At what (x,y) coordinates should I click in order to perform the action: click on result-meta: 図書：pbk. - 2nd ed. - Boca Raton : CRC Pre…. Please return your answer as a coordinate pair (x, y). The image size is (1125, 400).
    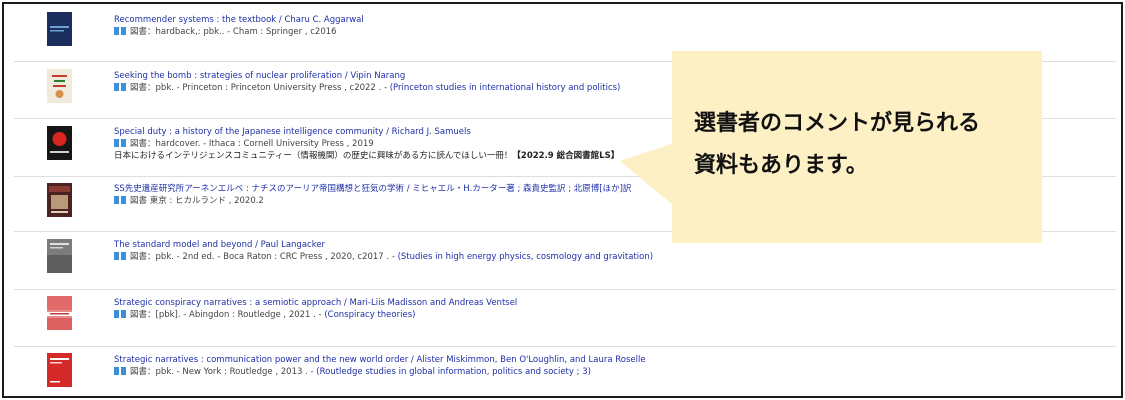
    Looking at the image, I should click on (383, 257).